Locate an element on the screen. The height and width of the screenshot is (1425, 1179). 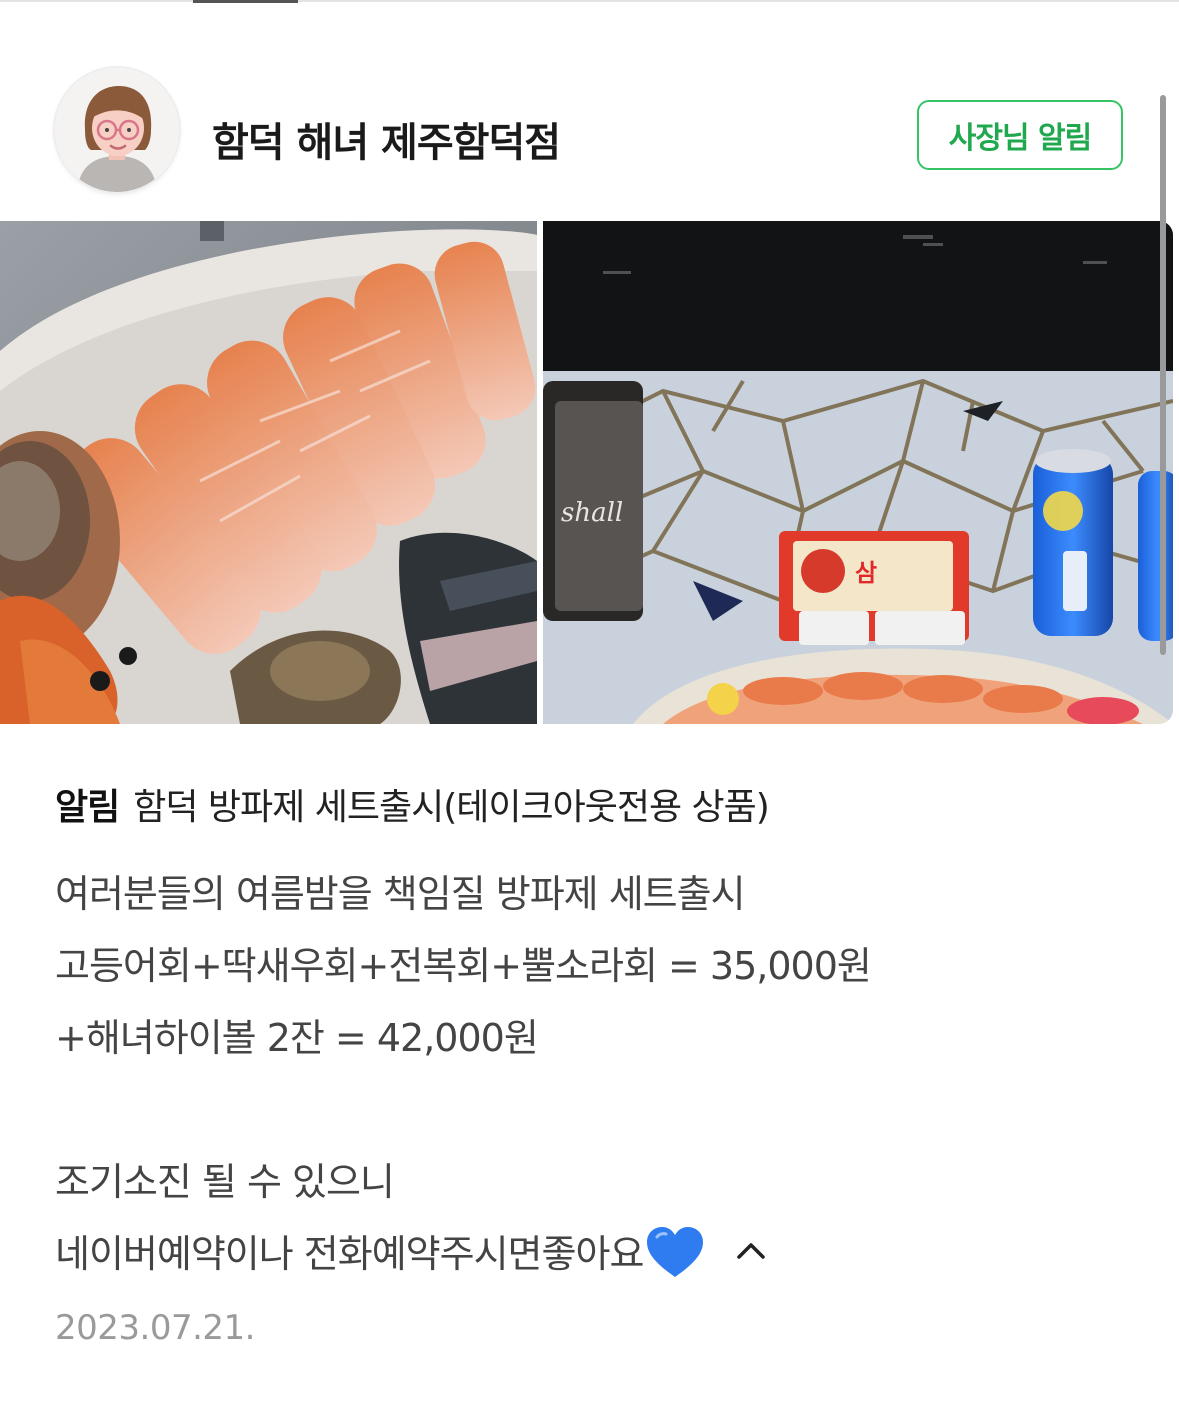
active-tab-indicator is located at coordinates (245, 1).